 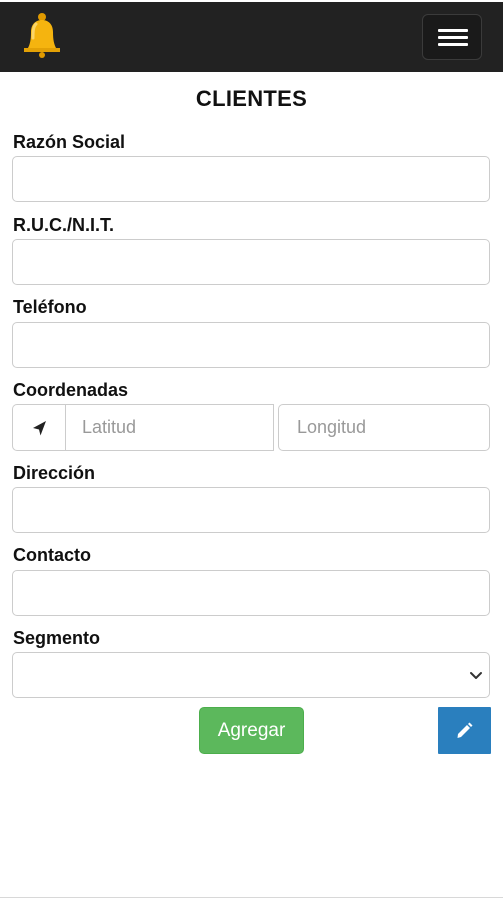 I want to click on segmento-select, so click(x=251, y=675).